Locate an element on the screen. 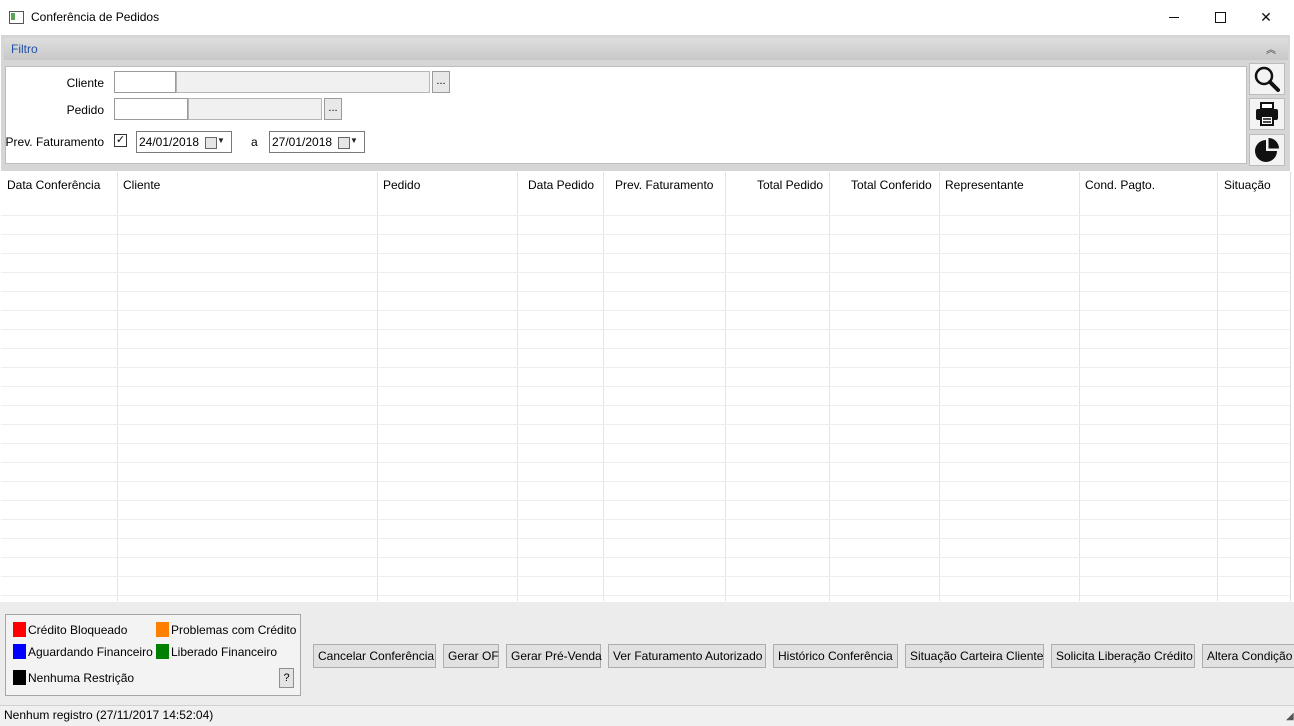  search-button is located at coordinates (1267, 79).